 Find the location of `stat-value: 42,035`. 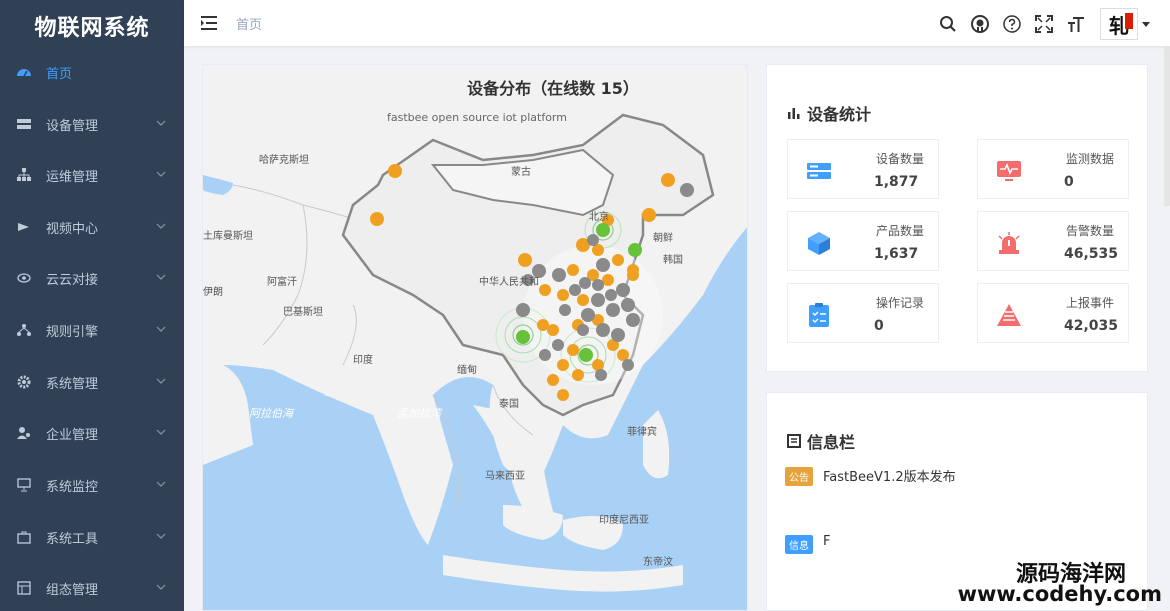

stat-value: 42,035 is located at coordinates (1091, 326).